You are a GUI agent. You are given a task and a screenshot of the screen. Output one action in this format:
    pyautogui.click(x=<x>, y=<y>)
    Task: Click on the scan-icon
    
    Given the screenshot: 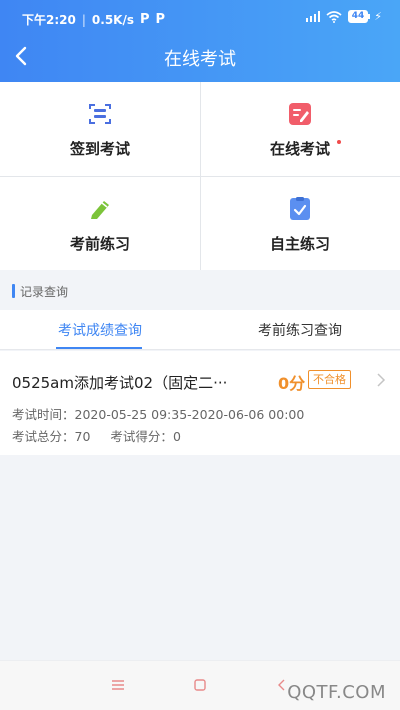 What is the action you would take?
    pyautogui.click(x=100, y=114)
    